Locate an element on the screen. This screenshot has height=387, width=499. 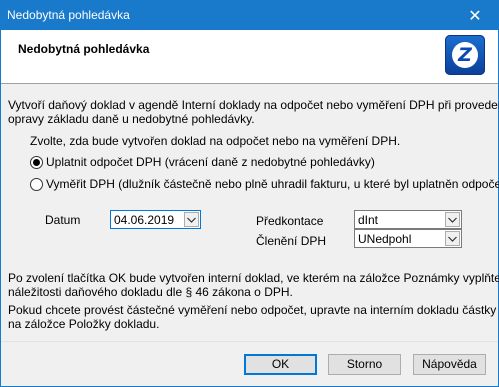
cleneni-value: UNedpohl is located at coordinates (384, 239).